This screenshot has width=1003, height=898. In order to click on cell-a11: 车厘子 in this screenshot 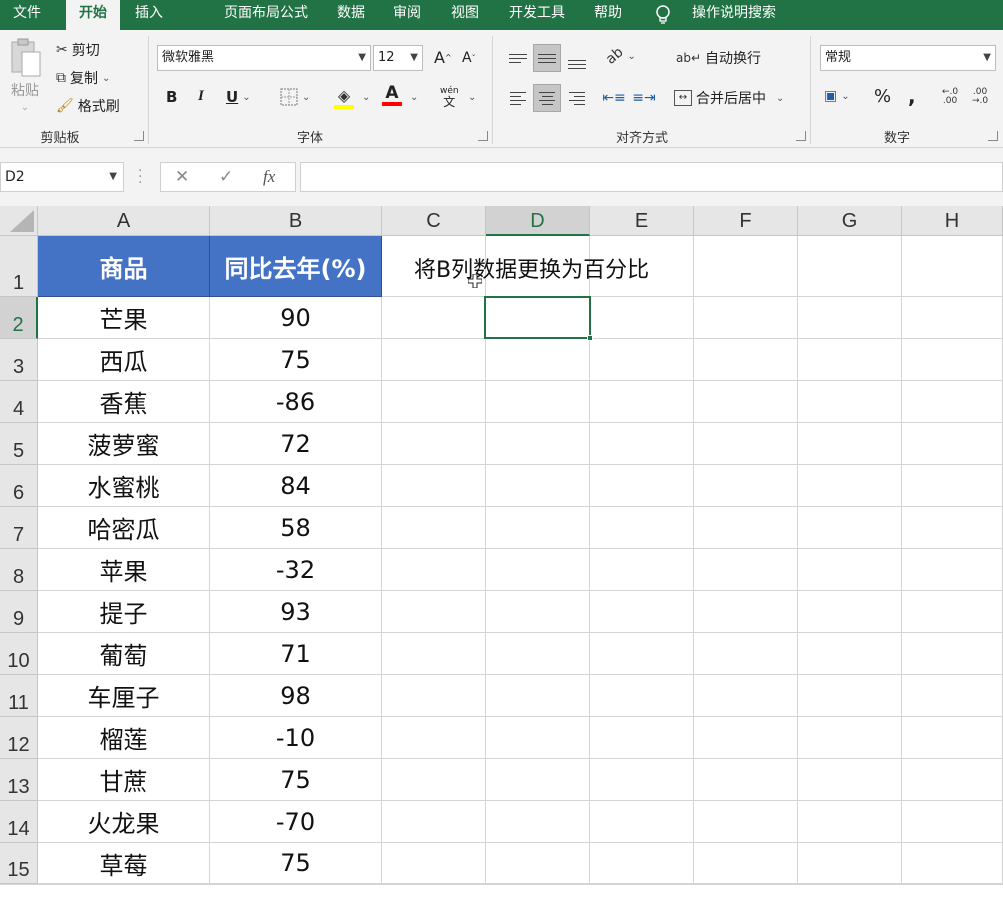, I will do `click(124, 696)`.